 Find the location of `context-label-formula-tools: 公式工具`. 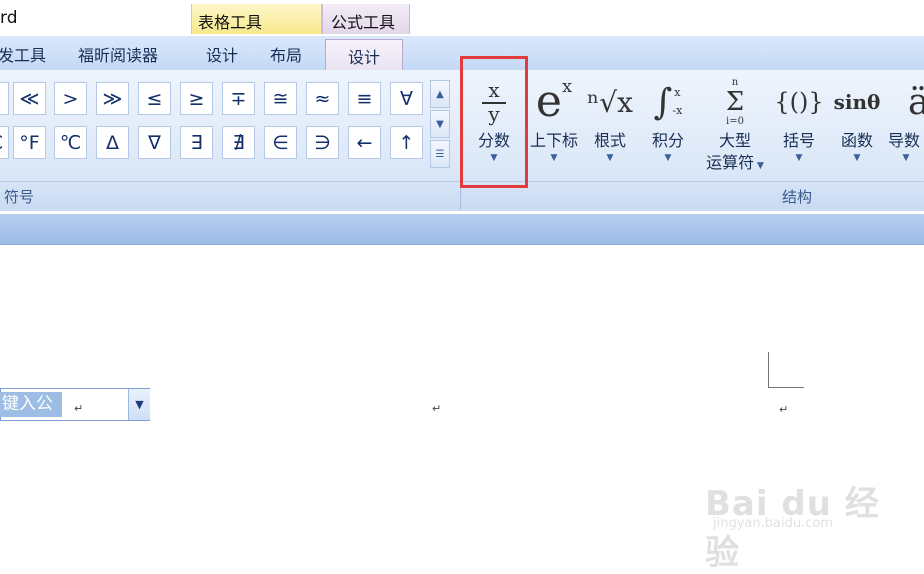

context-label-formula-tools: 公式工具 is located at coordinates (363, 22).